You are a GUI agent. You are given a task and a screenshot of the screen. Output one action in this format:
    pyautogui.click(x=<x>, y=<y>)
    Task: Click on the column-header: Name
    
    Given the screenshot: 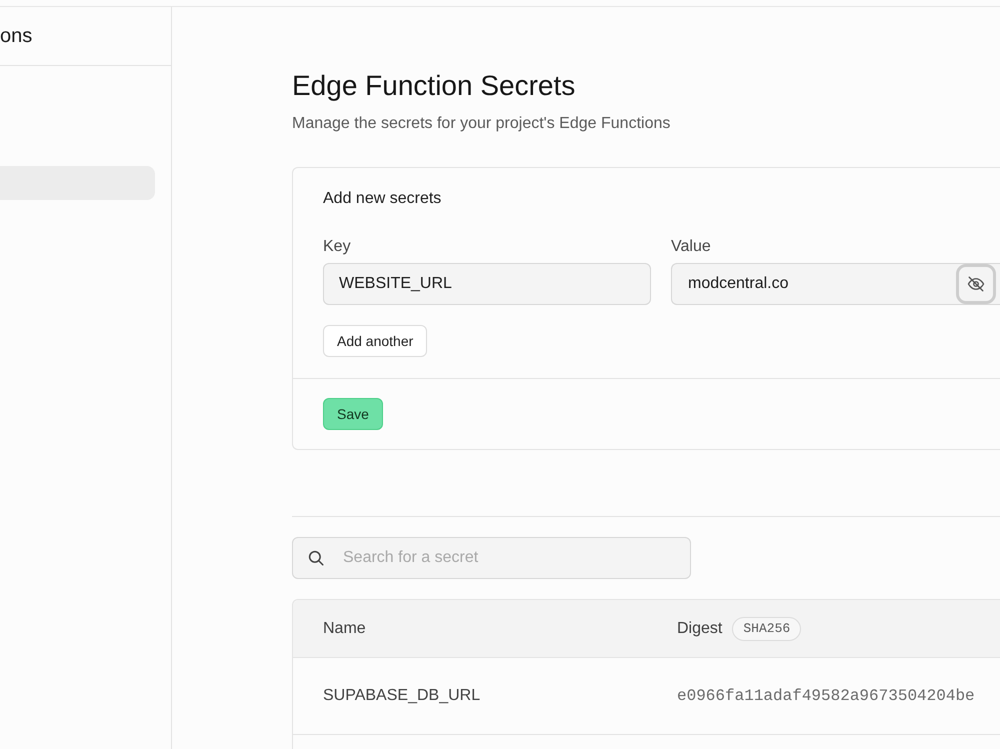 What is the action you would take?
    pyautogui.click(x=344, y=628)
    